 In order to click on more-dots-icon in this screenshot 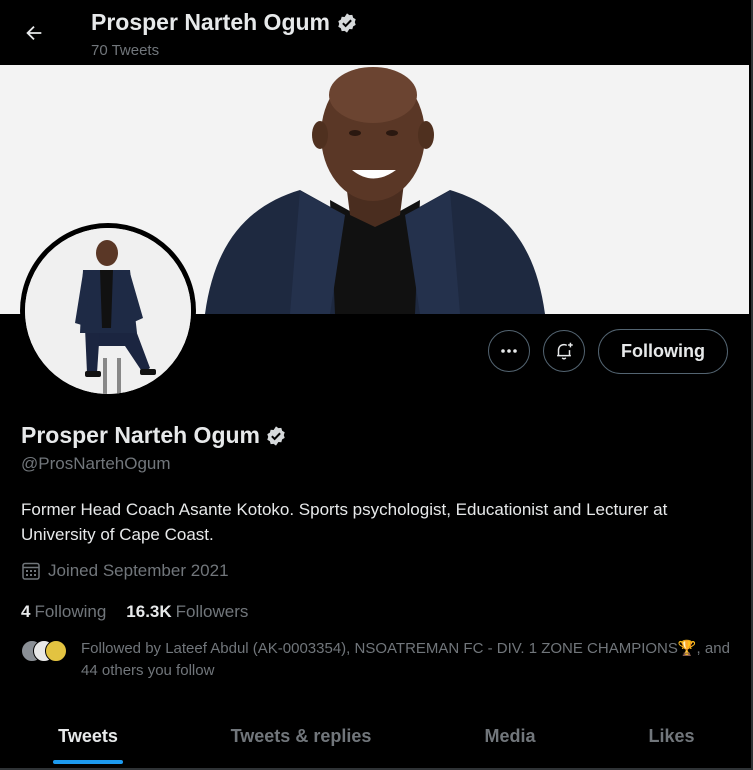, I will do `click(509, 351)`.